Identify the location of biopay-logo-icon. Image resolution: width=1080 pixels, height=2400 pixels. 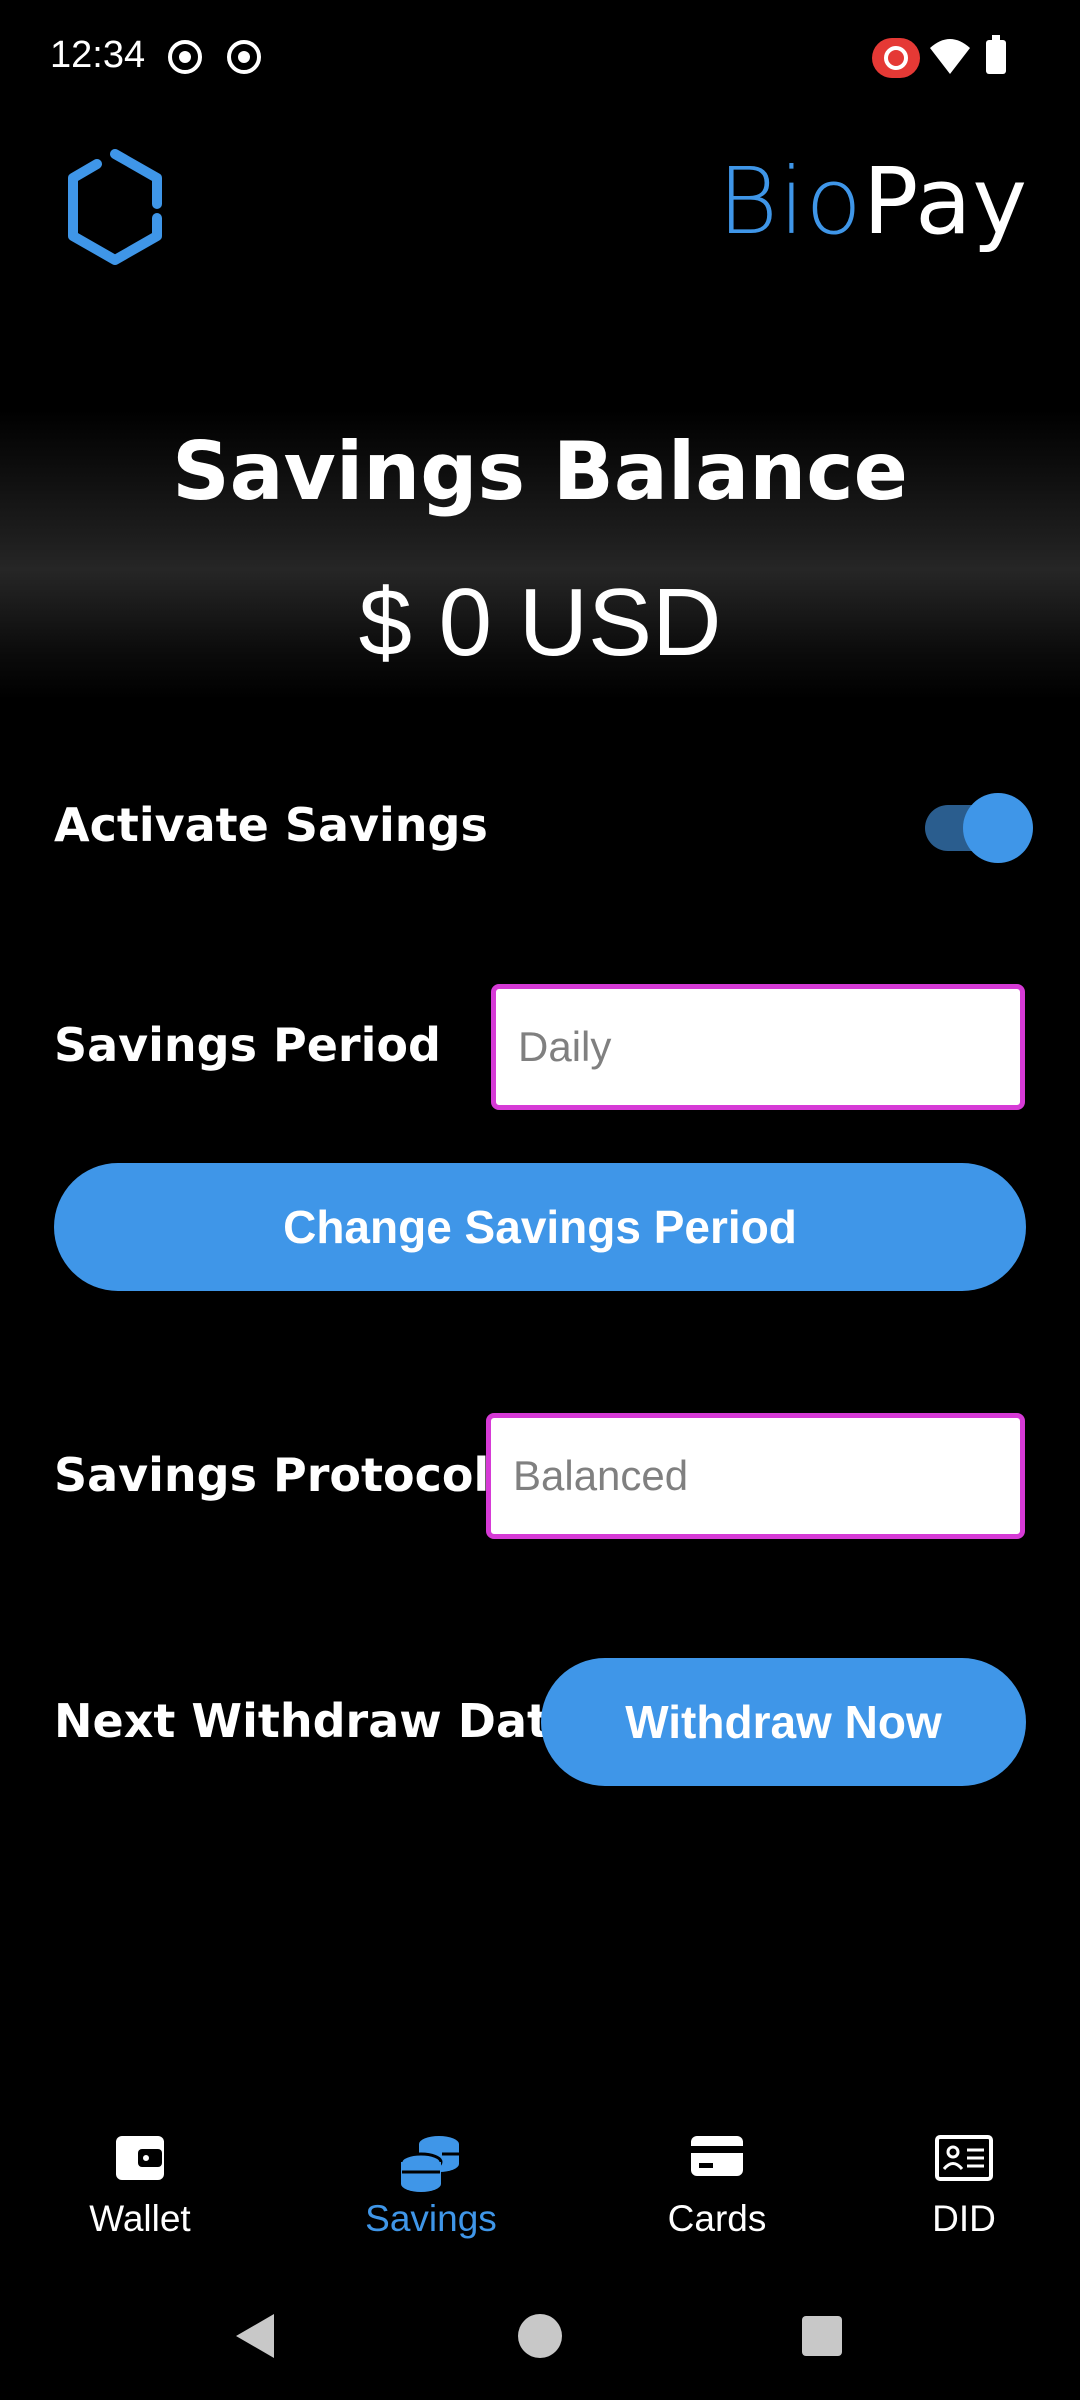
(115, 207).